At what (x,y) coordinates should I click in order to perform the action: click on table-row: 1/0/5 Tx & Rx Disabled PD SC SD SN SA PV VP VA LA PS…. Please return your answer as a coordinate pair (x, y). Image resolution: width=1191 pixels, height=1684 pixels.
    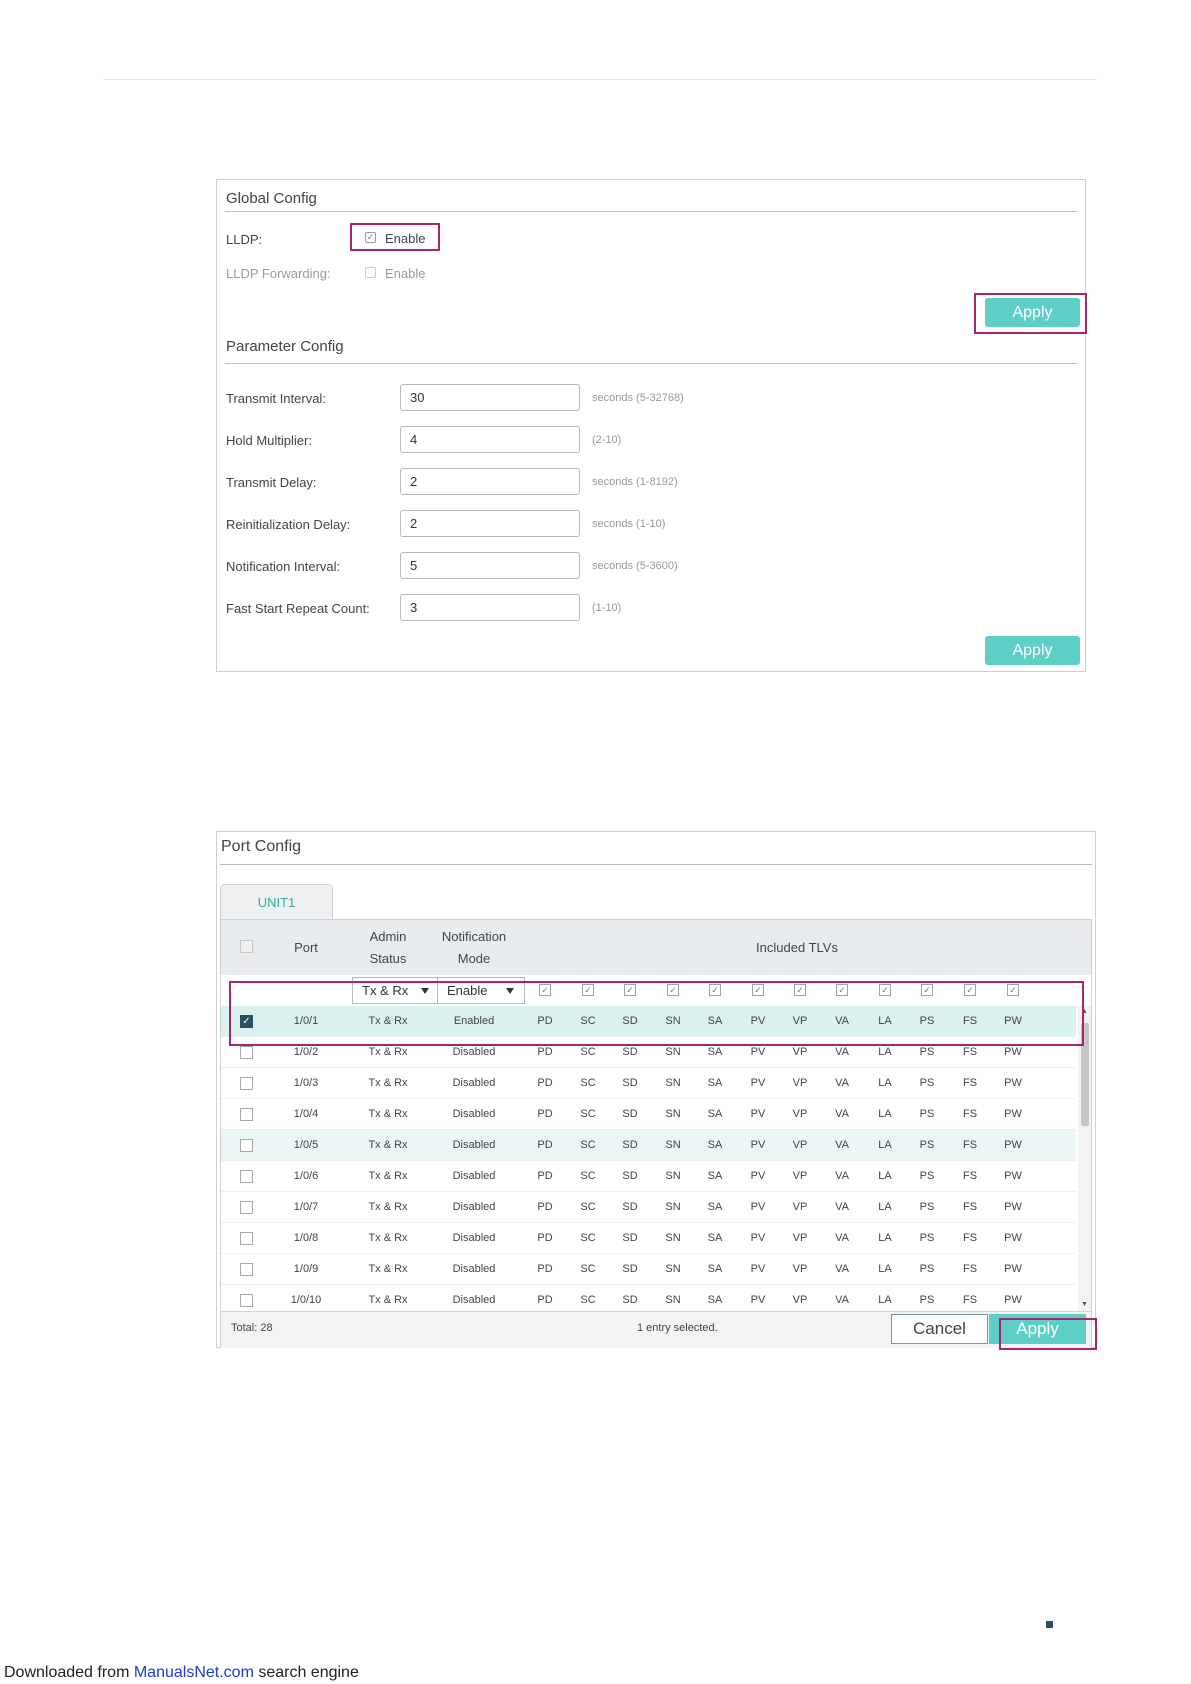
    Looking at the image, I should click on (648, 1145).